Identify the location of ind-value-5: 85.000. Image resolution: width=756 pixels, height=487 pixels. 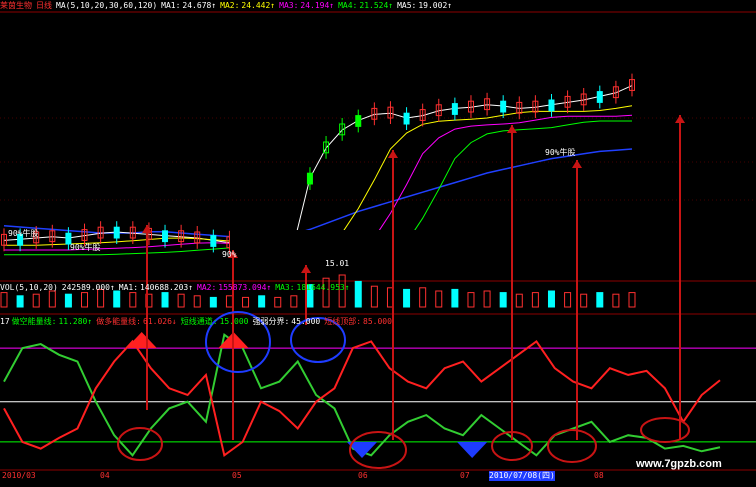
(377, 321).